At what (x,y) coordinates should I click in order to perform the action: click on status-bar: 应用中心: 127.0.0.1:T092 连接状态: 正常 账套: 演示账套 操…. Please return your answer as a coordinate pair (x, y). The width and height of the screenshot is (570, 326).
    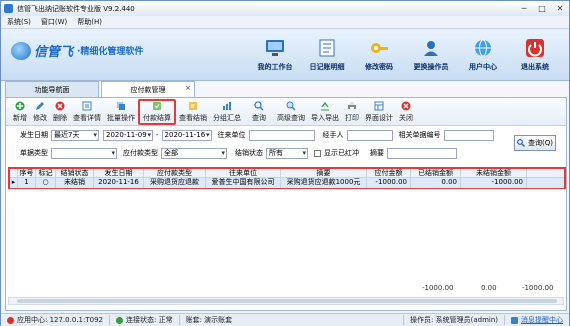
    Looking at the image, I should click on (285, 319).